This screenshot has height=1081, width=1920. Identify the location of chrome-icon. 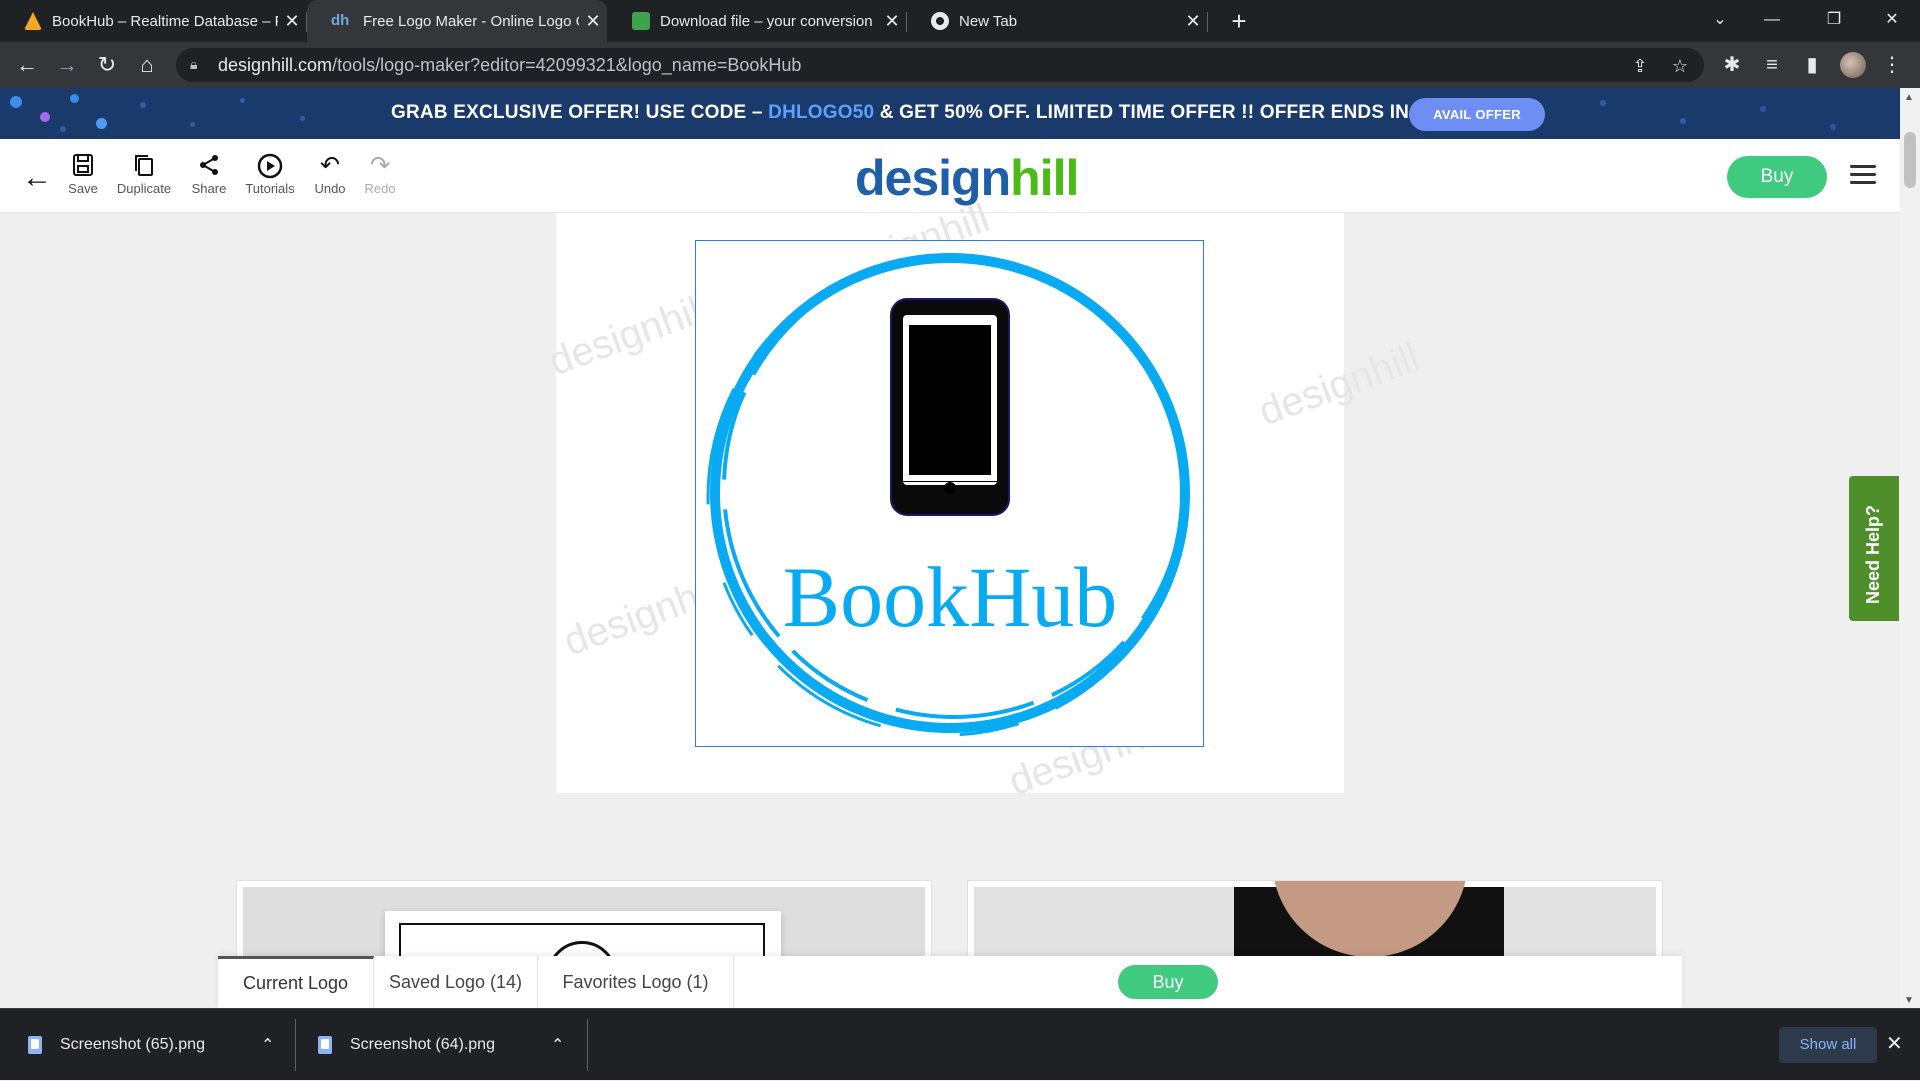
(940, 21).